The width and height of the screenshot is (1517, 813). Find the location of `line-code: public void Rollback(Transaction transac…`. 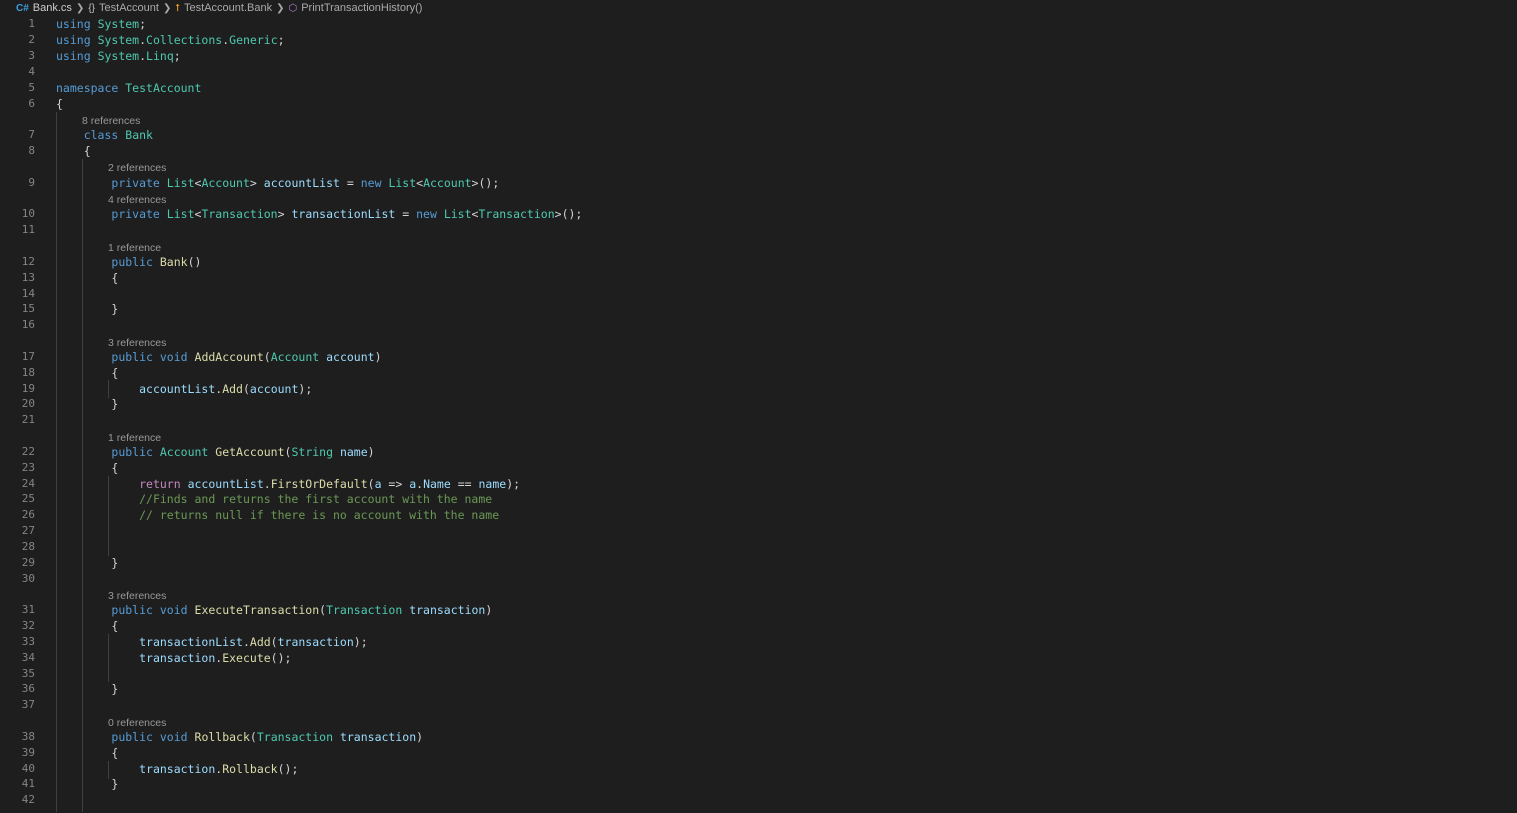

line-code: public void Rollback(Transaction transac… is located at coordinates (239, 737).